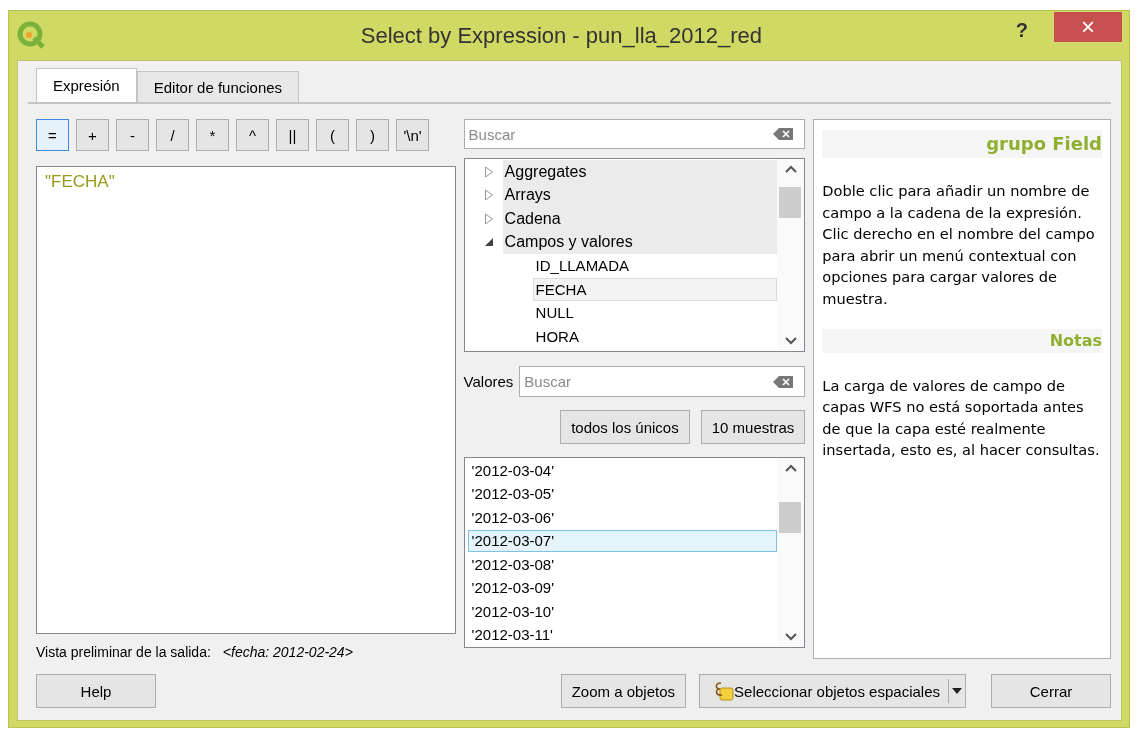  Describe the element at coordinates (622, 470) in the screenshot. I see `list-item: '2012-03-04'` at that location.